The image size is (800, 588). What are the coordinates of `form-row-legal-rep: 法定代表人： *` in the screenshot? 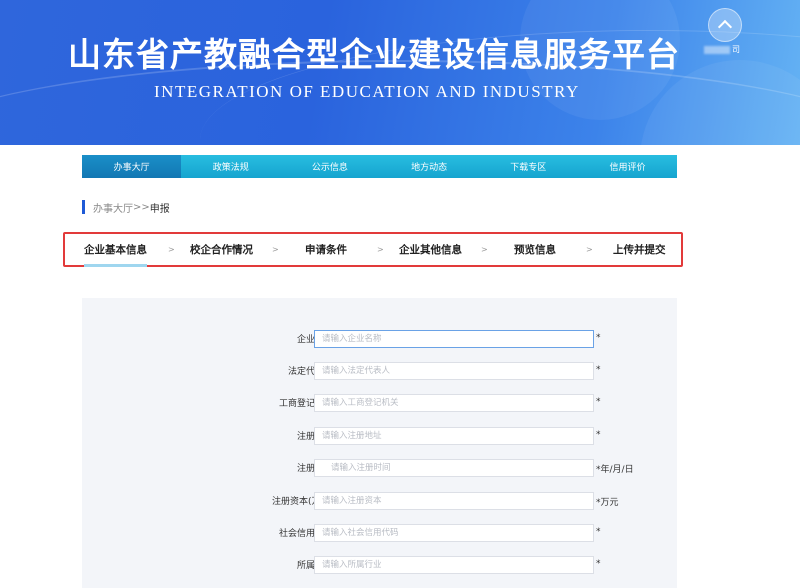 It's located at (379, 372).